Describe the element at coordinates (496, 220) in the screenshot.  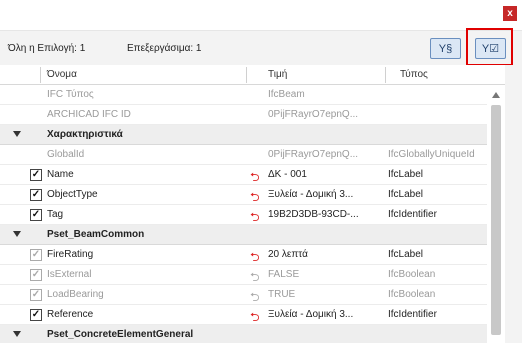
I see `scroll-thumb` at that location.